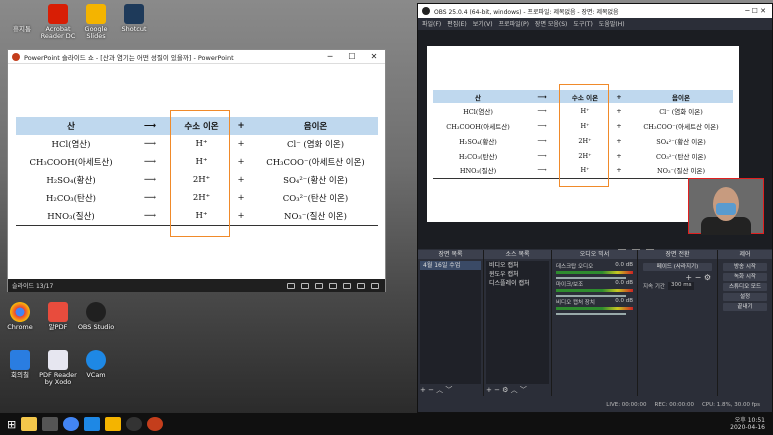 This screenshot has height=435, width=773. Describe the element at coordinates (457, 23) in the screenshot. I see `menu-item: 편집(E)` at that location.